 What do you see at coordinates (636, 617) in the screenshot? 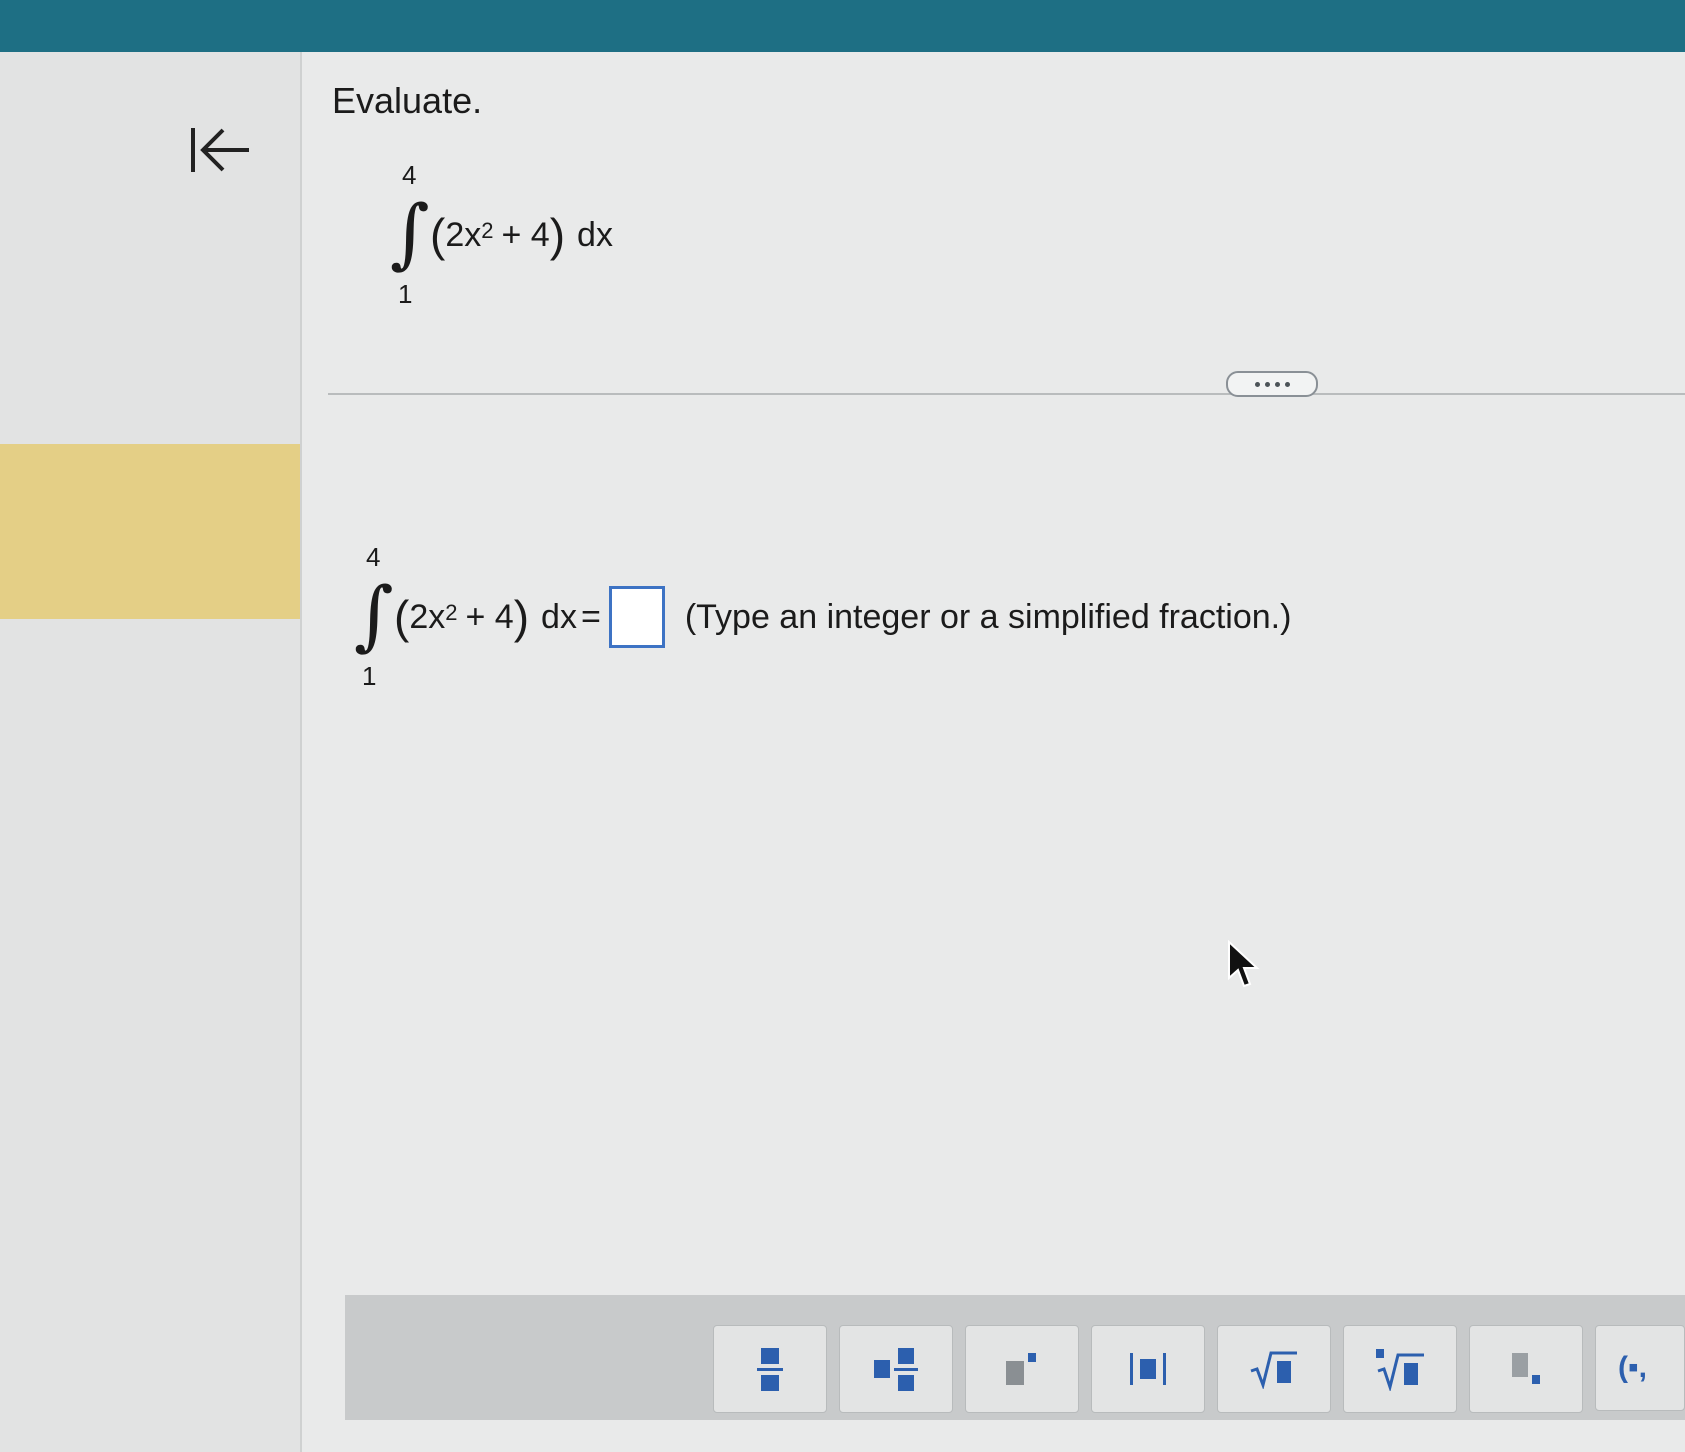
I see `answer-input` at bounding box center [636, 617].